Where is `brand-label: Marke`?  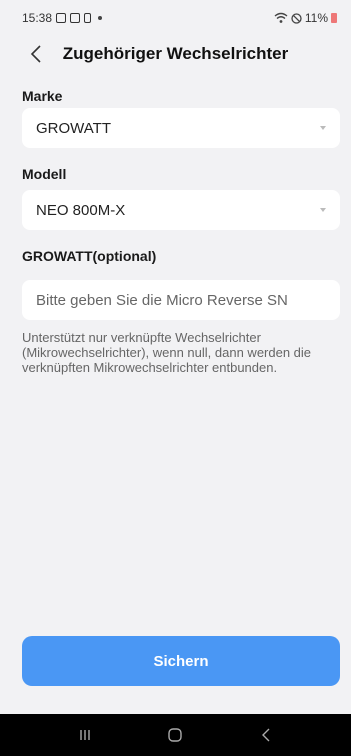 brand-label: Marke is located at coordinates (42, 96).